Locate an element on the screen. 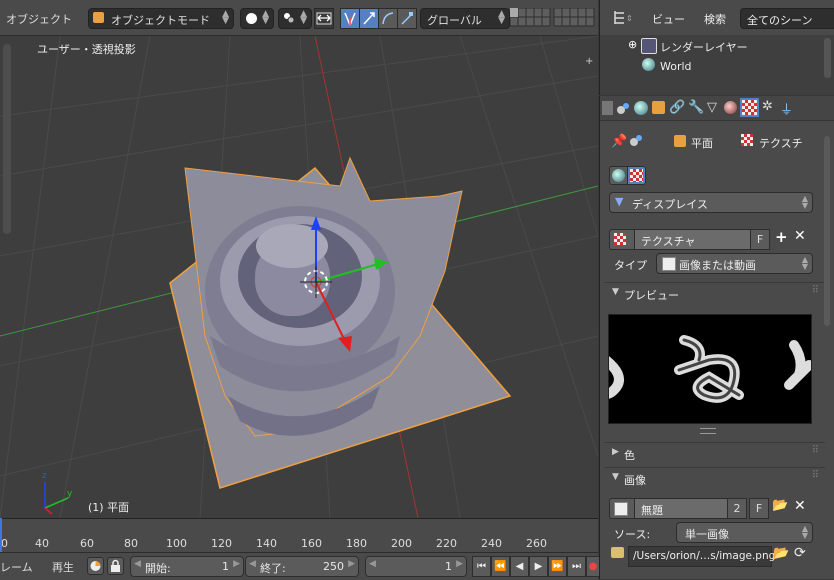 The image size is (834, 580). unlink-image-icon: ✕ is located at coordinates (800, 506).